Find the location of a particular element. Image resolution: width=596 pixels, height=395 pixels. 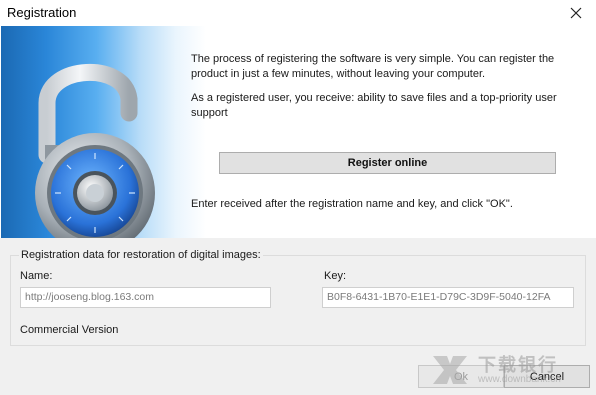

window-title: Registration is located at coordinates (42, 12).